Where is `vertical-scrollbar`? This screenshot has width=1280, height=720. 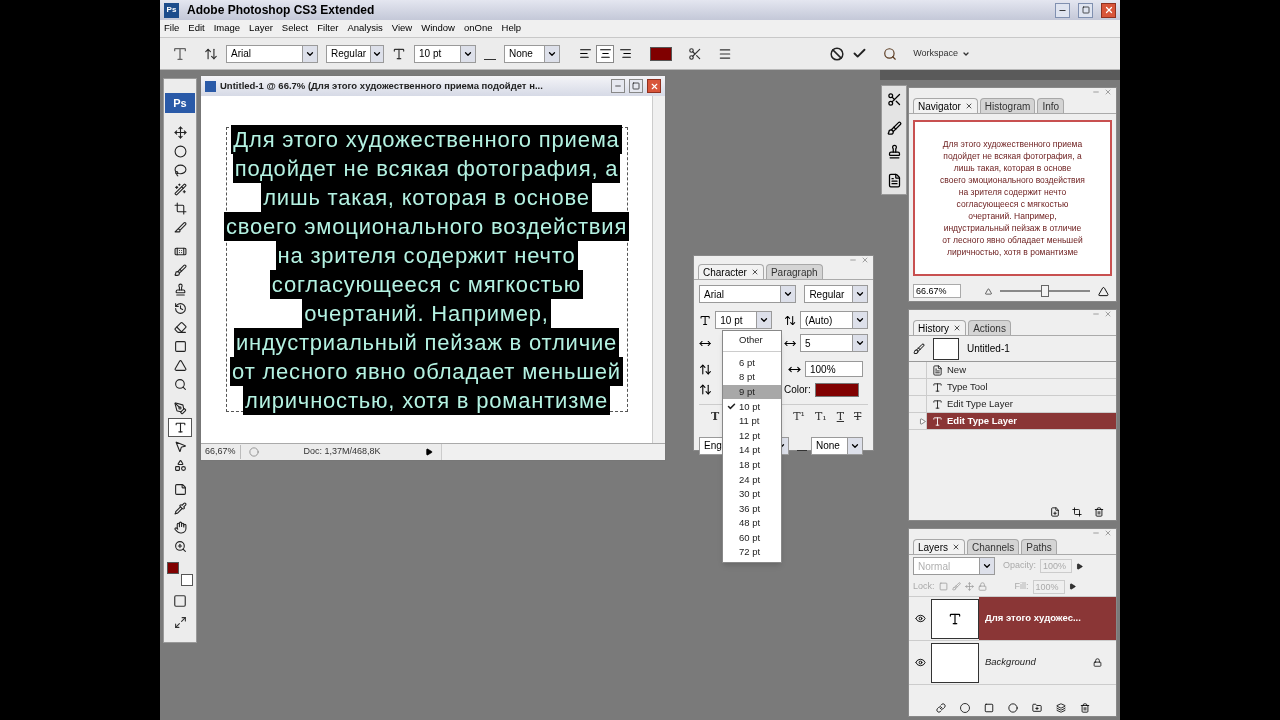
vertical-scrollbar is located at coordinates (658, 269).